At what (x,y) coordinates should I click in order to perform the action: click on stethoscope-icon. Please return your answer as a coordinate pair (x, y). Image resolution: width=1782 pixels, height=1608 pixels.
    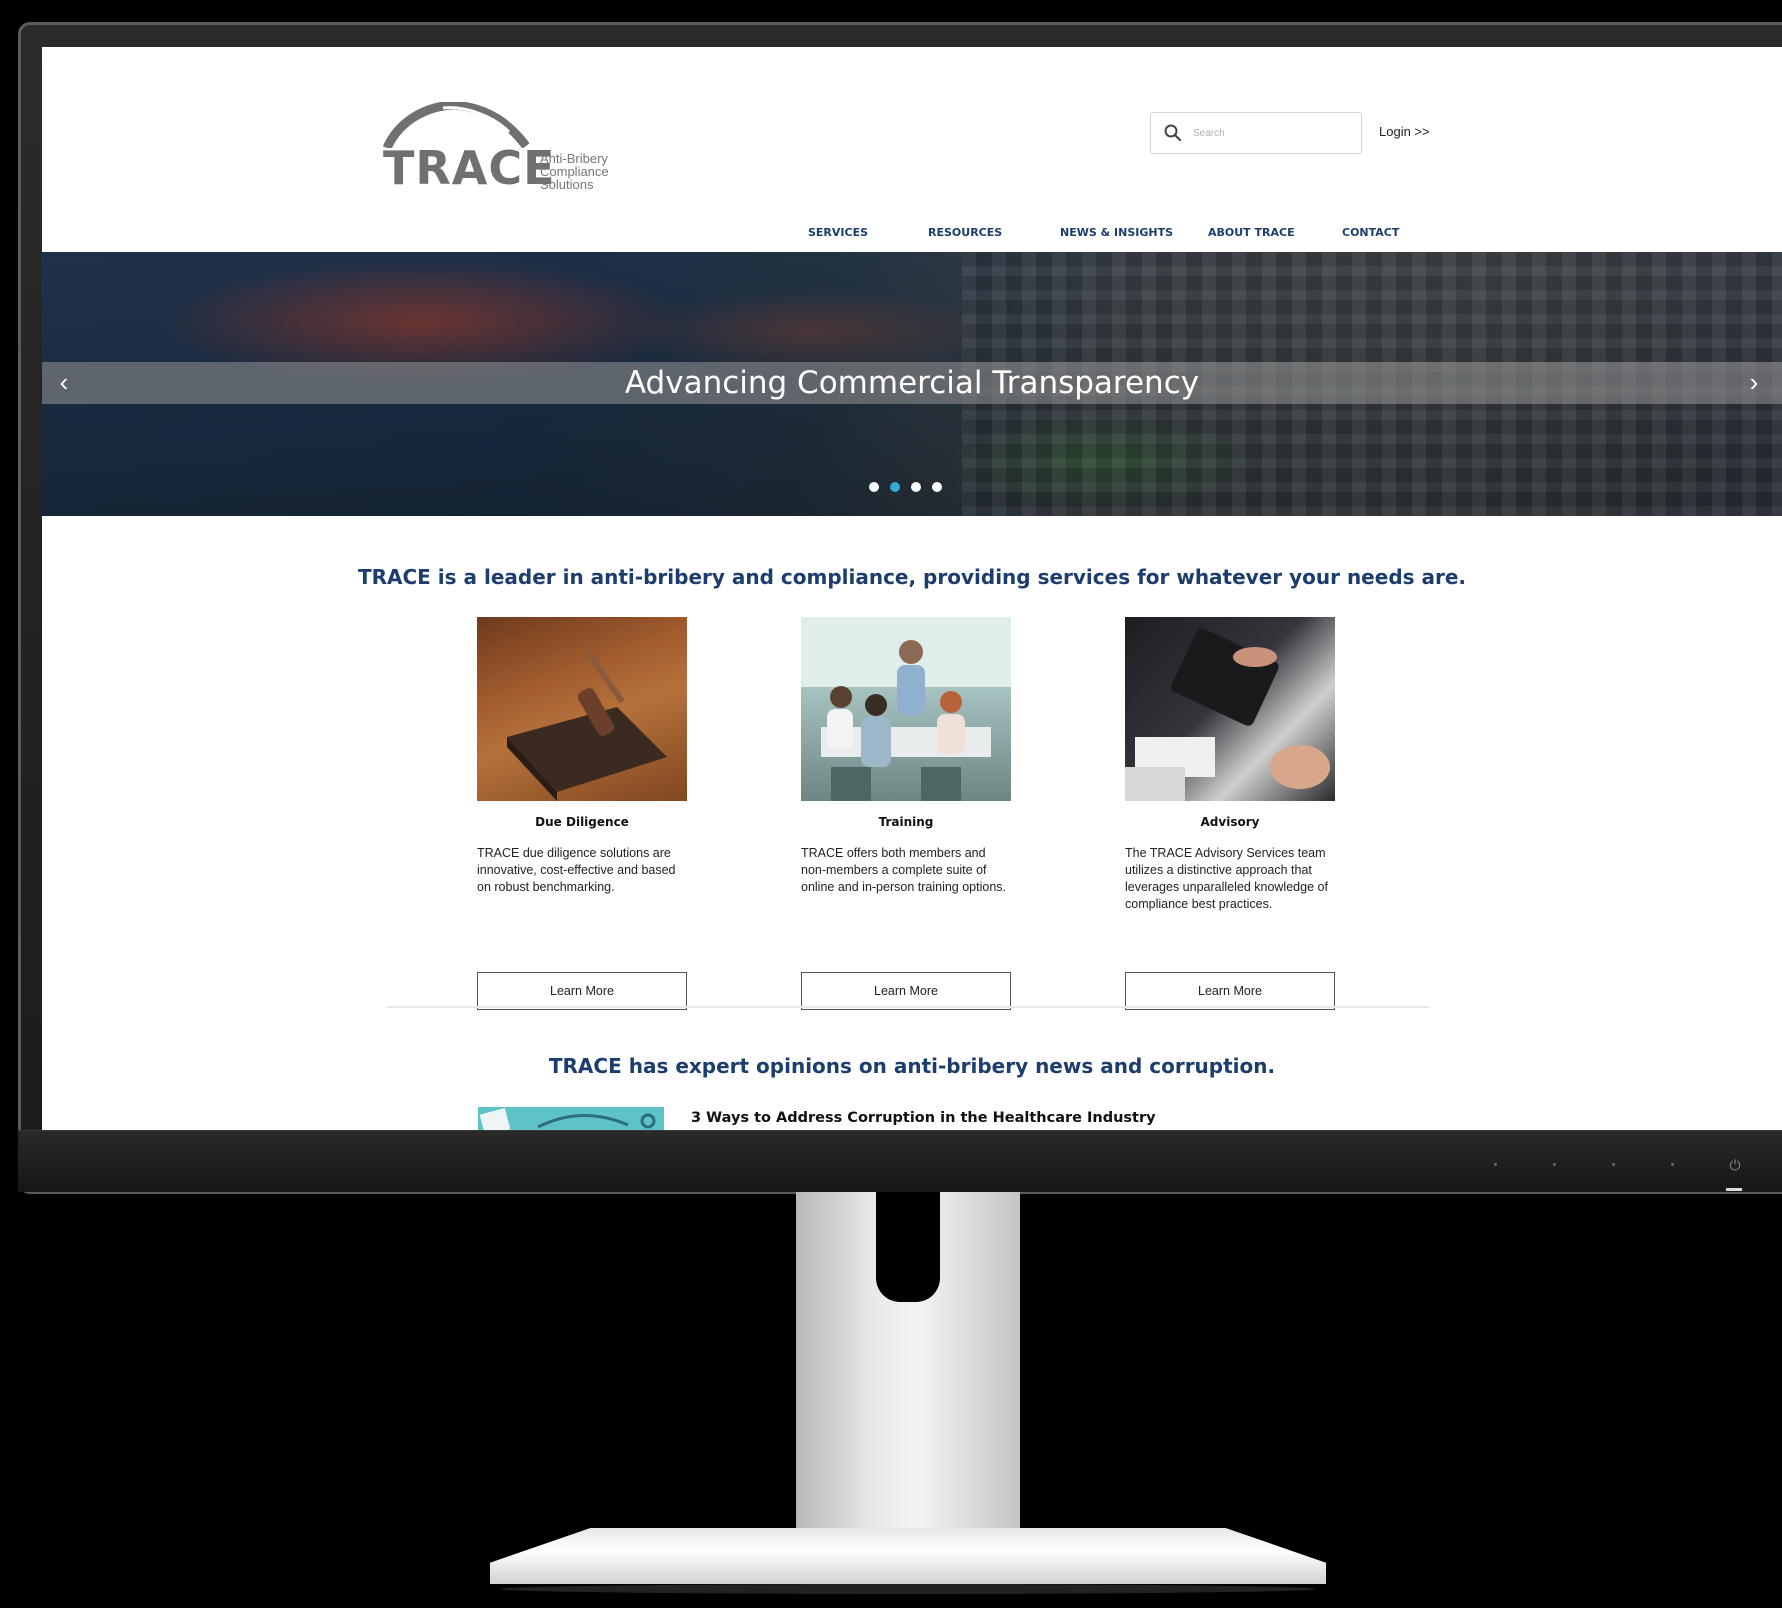
    Looking at the image, I should click on (567, 1119).